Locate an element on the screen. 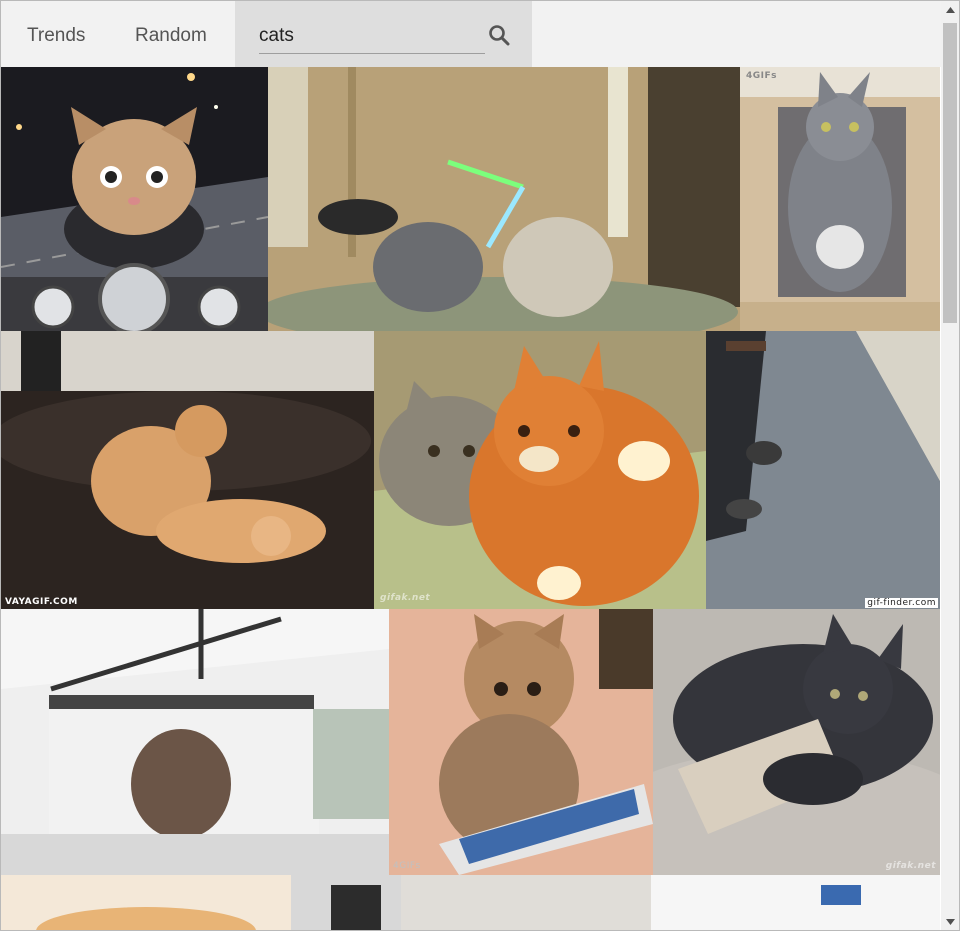  gif-tile-grey-kitten-with-money: gifak.net is located at coordinates (796, 742).